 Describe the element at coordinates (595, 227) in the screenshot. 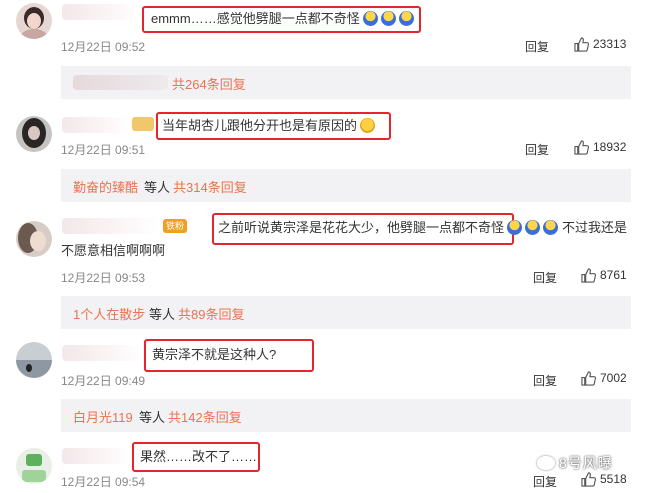

I see `comment-body-tail: 不过我还是` at that location.